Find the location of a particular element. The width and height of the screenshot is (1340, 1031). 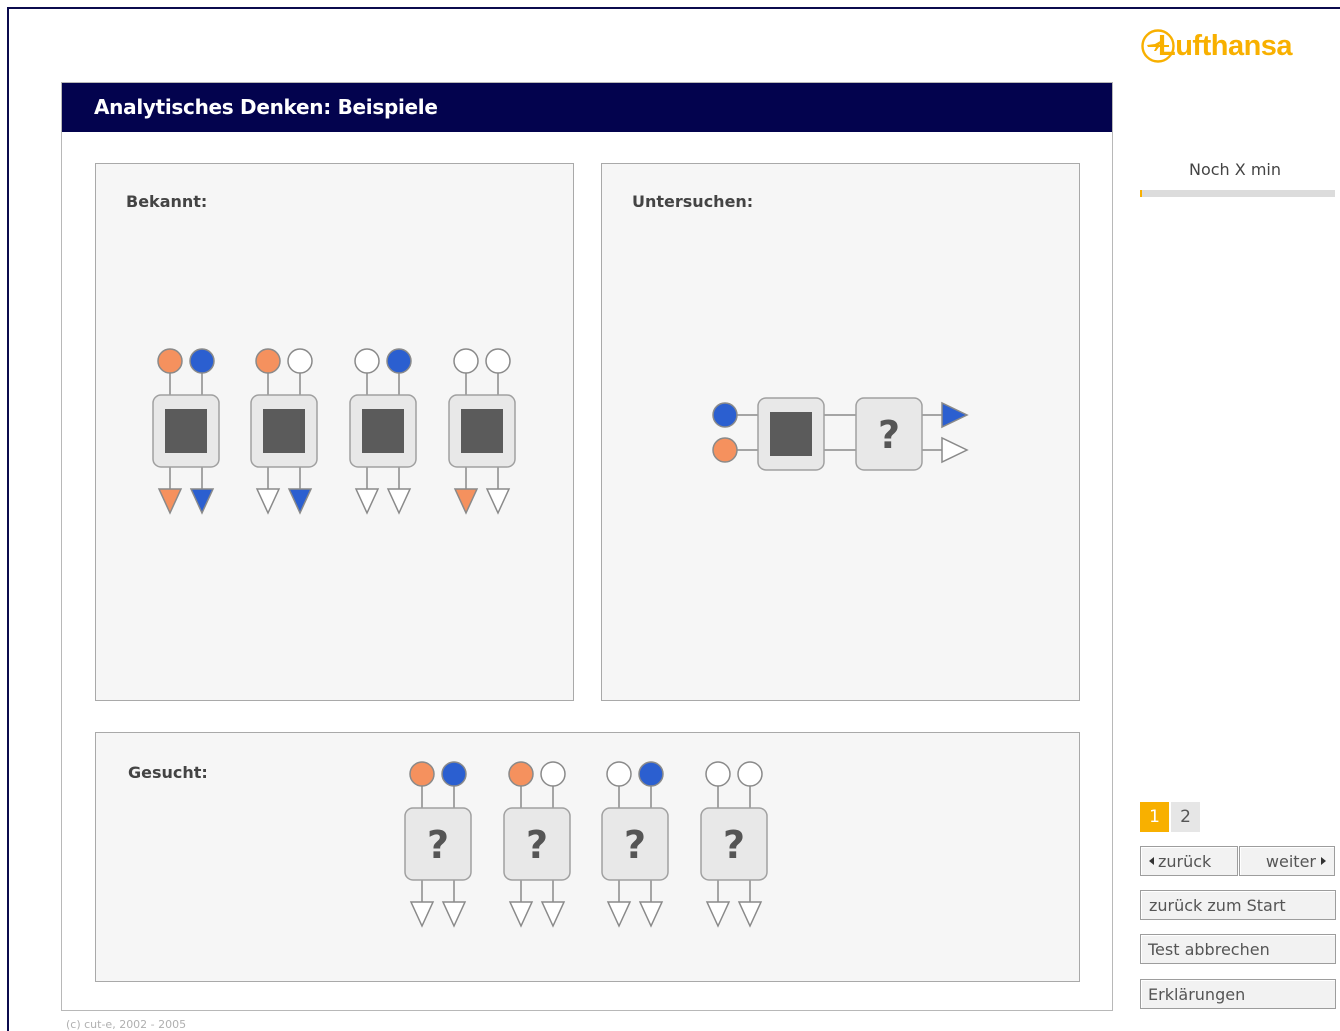

next-button: weiter is located at coordinates (1287, 861).